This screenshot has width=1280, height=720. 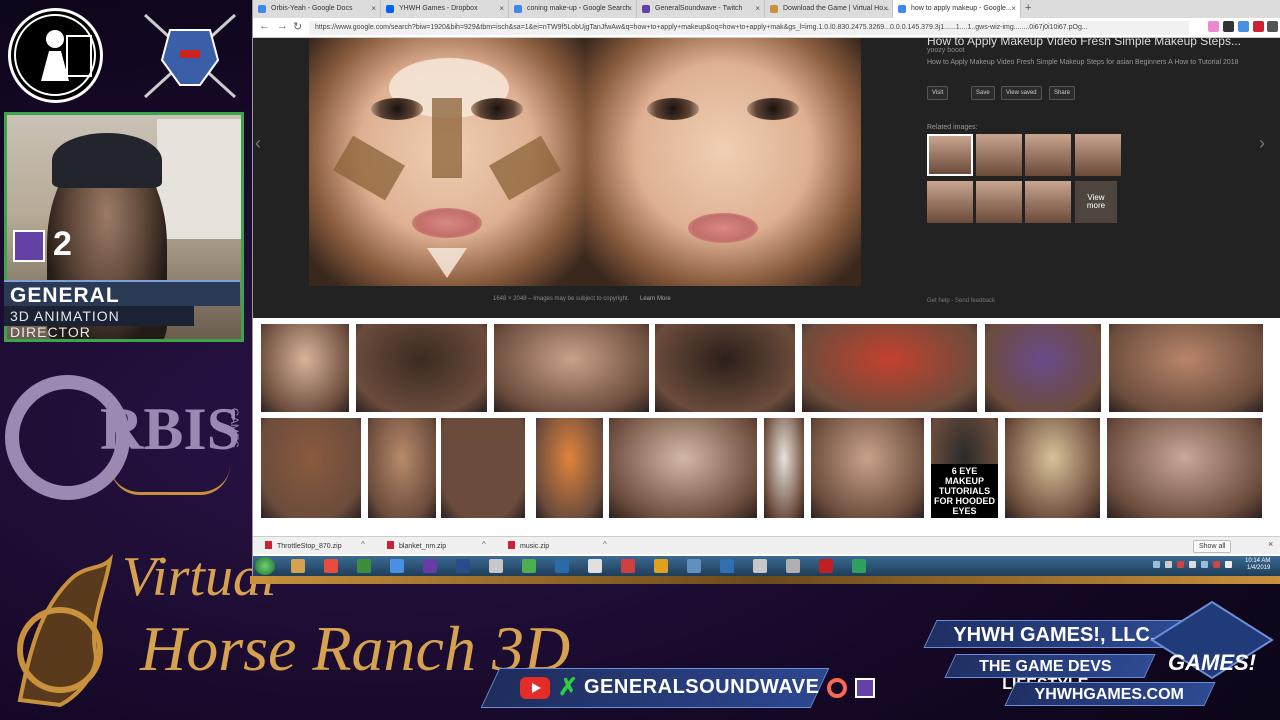 What do you see at coordinates (964, 468) in the screenshot?
I see `image-thumbnail: 6 EYE MAKEUP TUTORIALS FOR HOODED EYES` at bounding box center [964, 468].